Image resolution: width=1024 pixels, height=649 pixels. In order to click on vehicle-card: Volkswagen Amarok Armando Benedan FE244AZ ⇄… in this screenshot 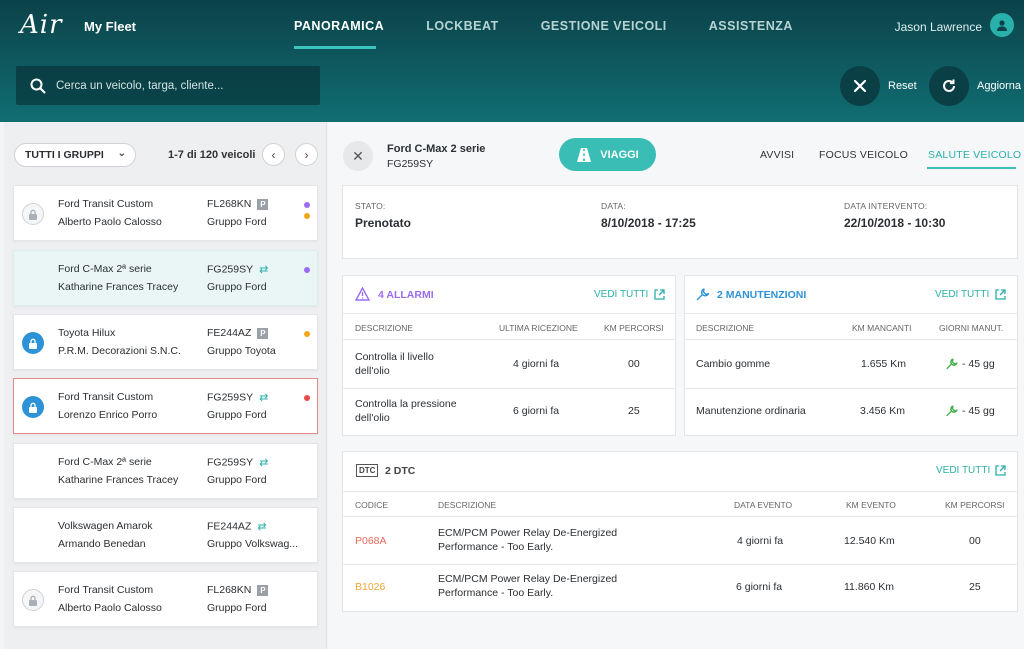, I will do `click(165, 535)`.